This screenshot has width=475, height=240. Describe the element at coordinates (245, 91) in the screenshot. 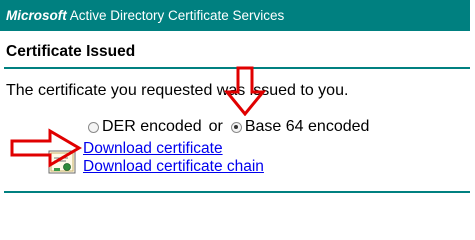

I see `red-arrow-down-icon` at that location.